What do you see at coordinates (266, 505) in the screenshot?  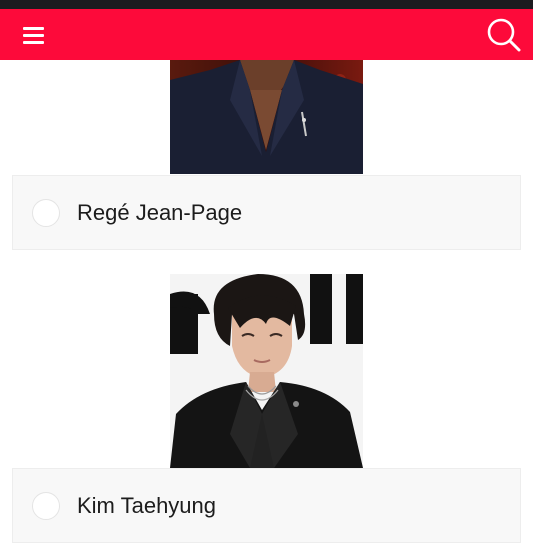 I see `poll-option: Kim Taehyung` at bounding box center [266, 505].